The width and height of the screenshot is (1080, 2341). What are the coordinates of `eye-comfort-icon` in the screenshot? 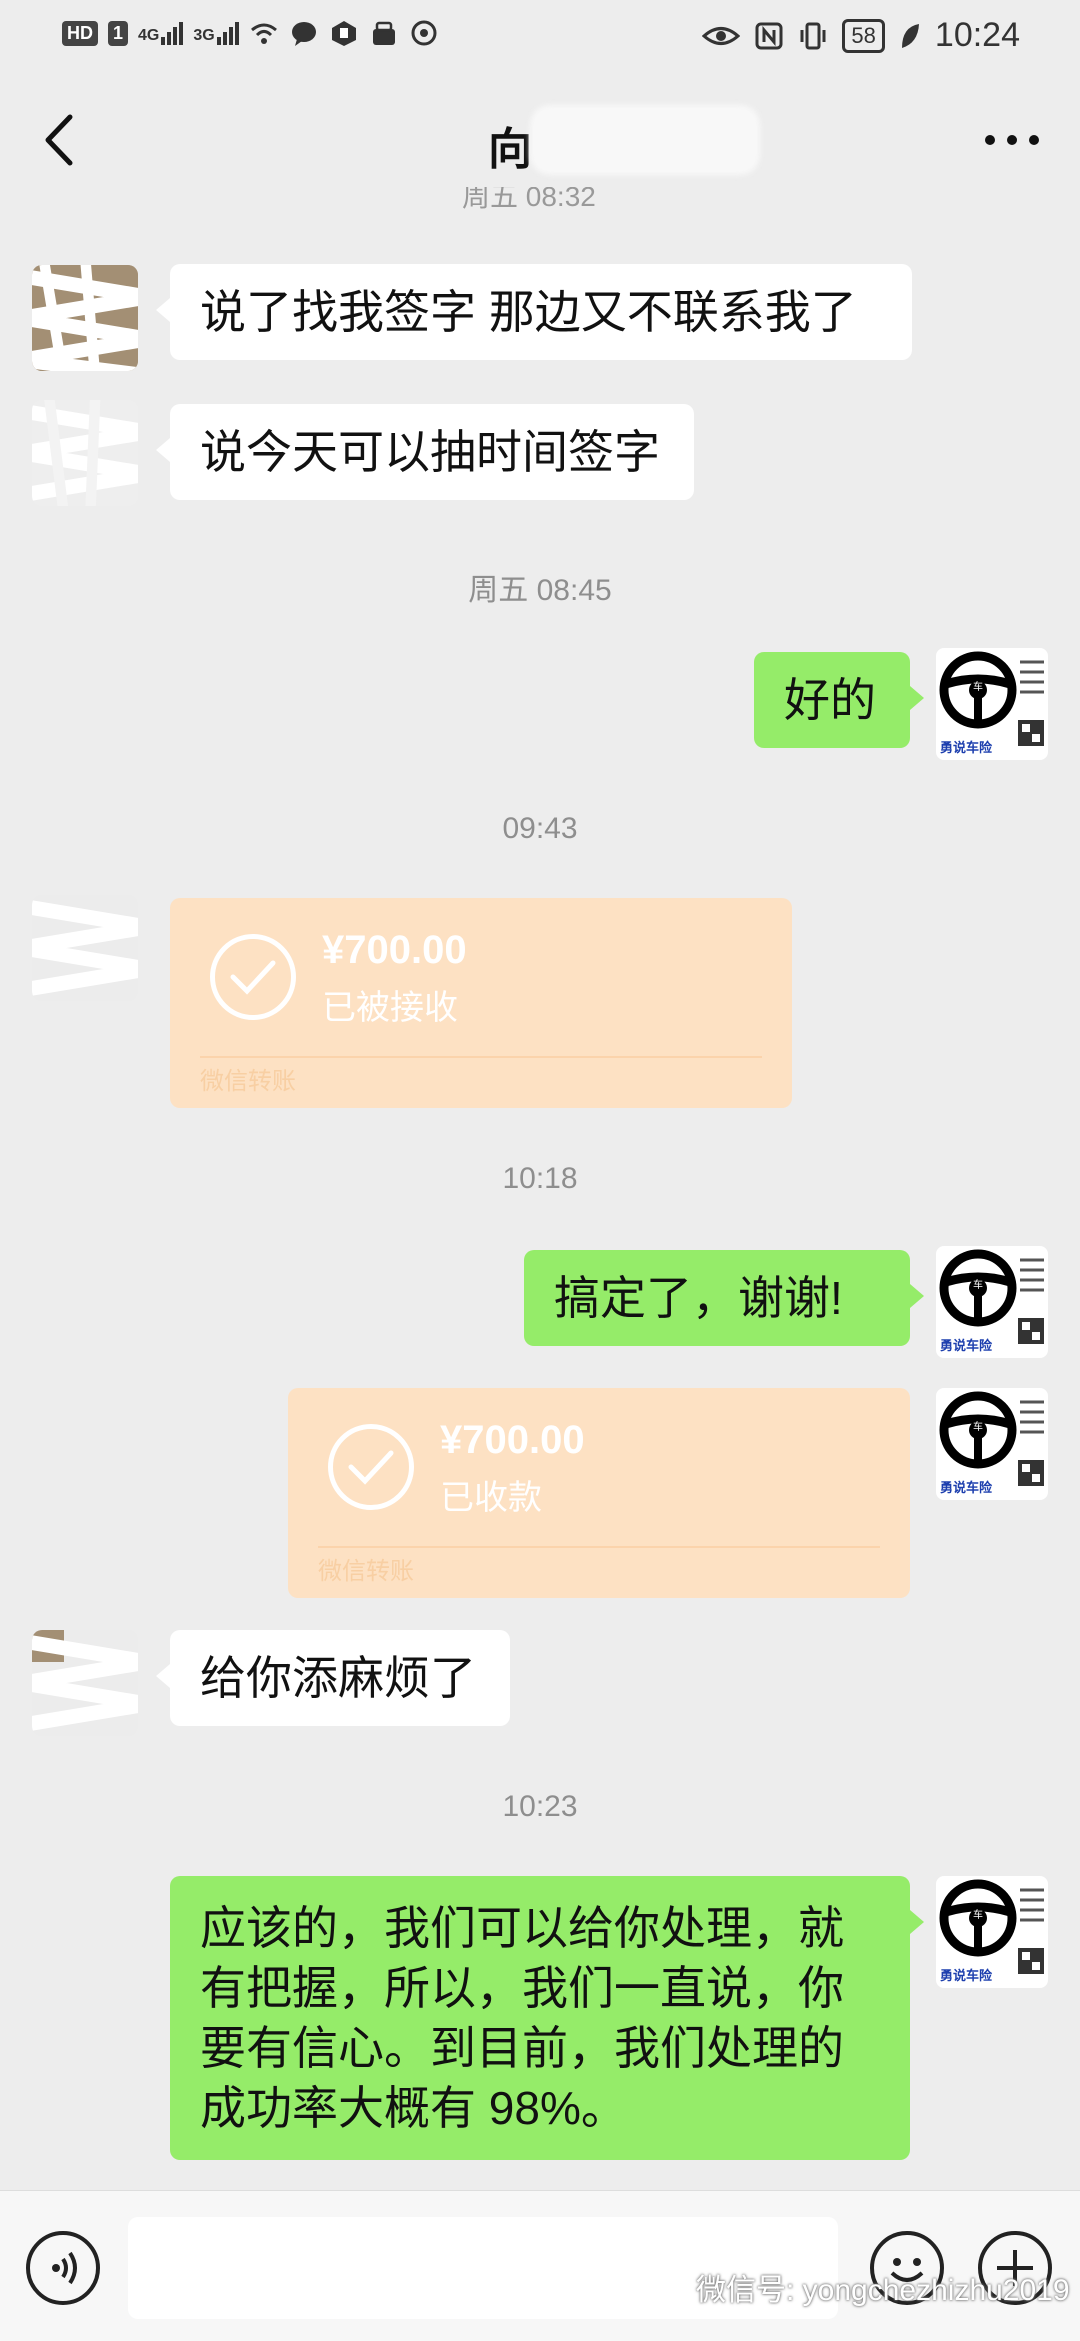 It's located at (721, 35).